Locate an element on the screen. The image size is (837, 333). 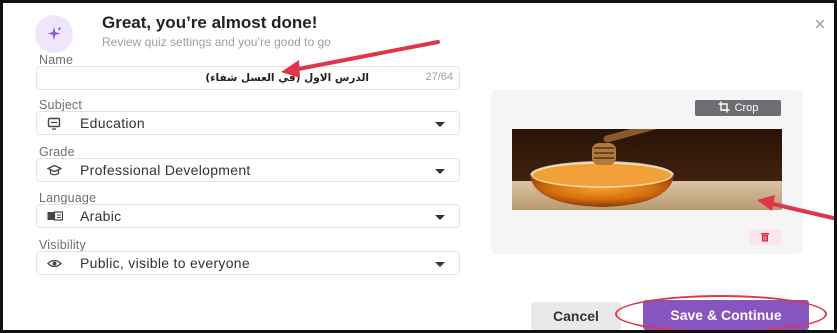
crop-button: Crop is located at coordinates (738, 108).